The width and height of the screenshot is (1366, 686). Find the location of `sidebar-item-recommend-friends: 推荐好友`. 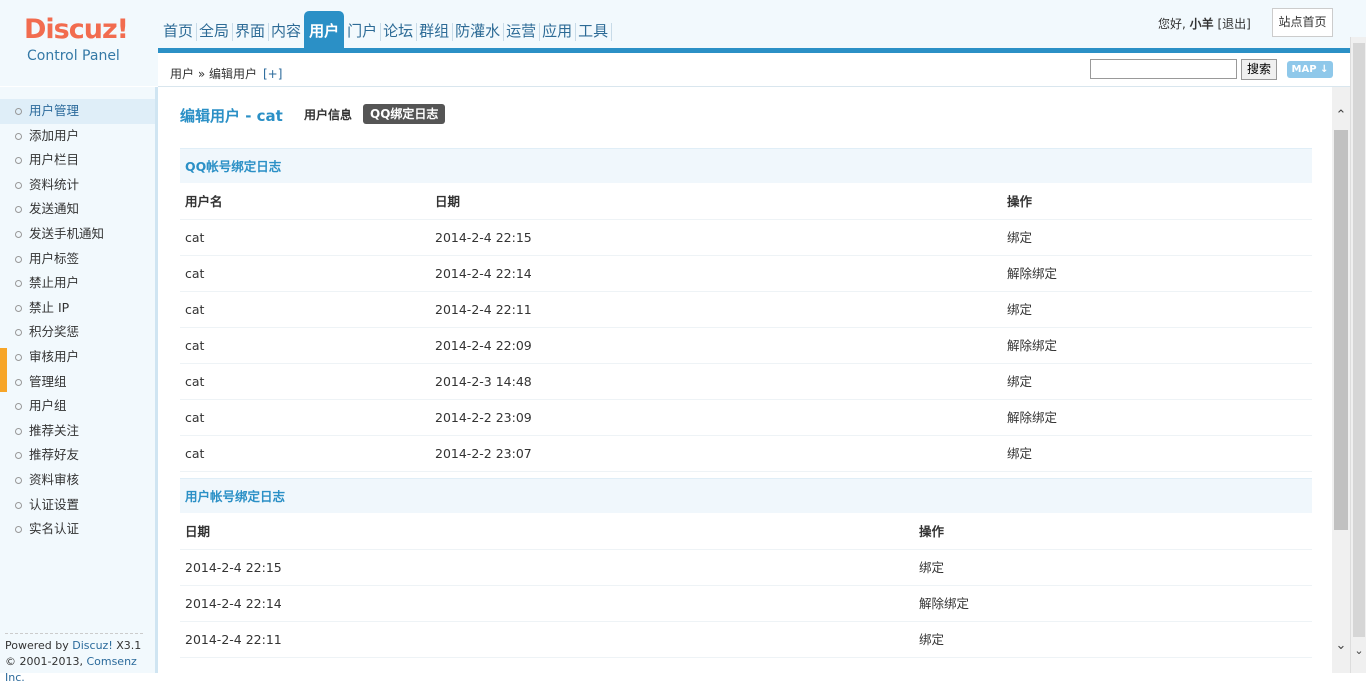

sidebar-item-recommend-friends: 推荐好友 is located at coordinates (77, 455).